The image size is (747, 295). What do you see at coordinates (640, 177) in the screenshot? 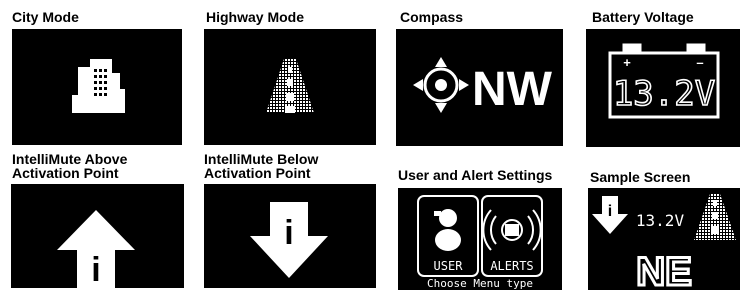
I see `caption-sample-screen: Sample Screen` at bounding box center [640, 177].